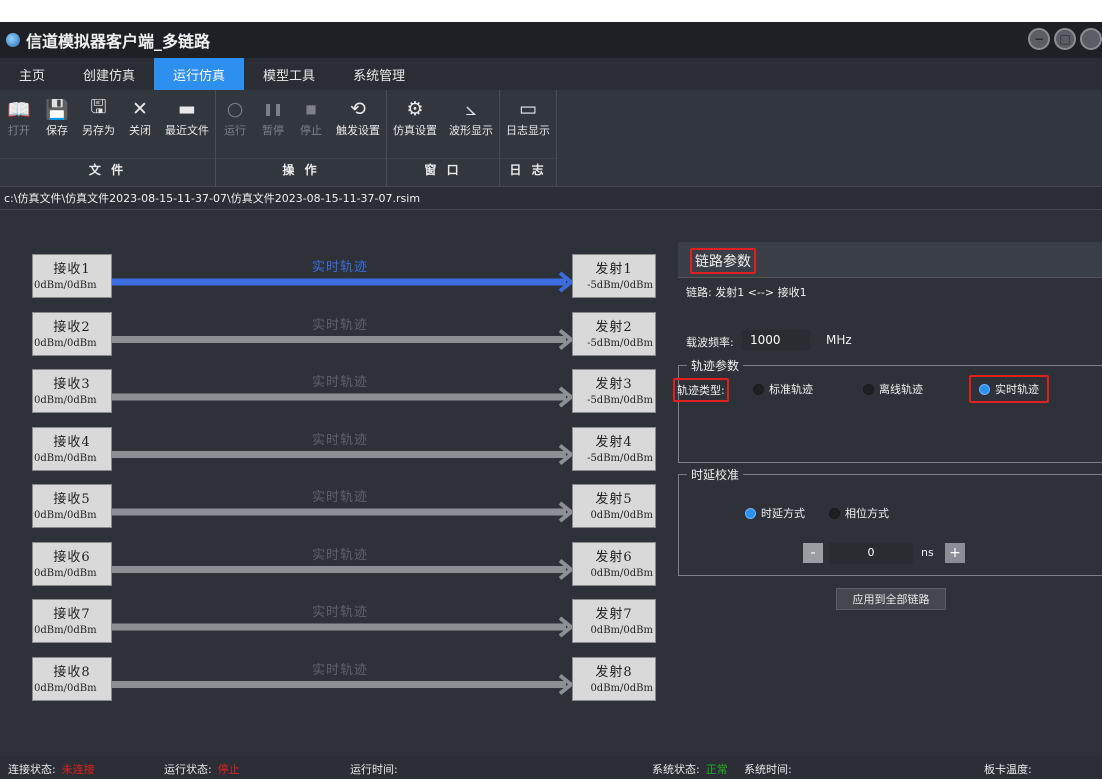 Image resolution: width=1102 pixels, height=779 pixels. I want to click on log-display-button: ▭ 日志显示, so click(528, 117).